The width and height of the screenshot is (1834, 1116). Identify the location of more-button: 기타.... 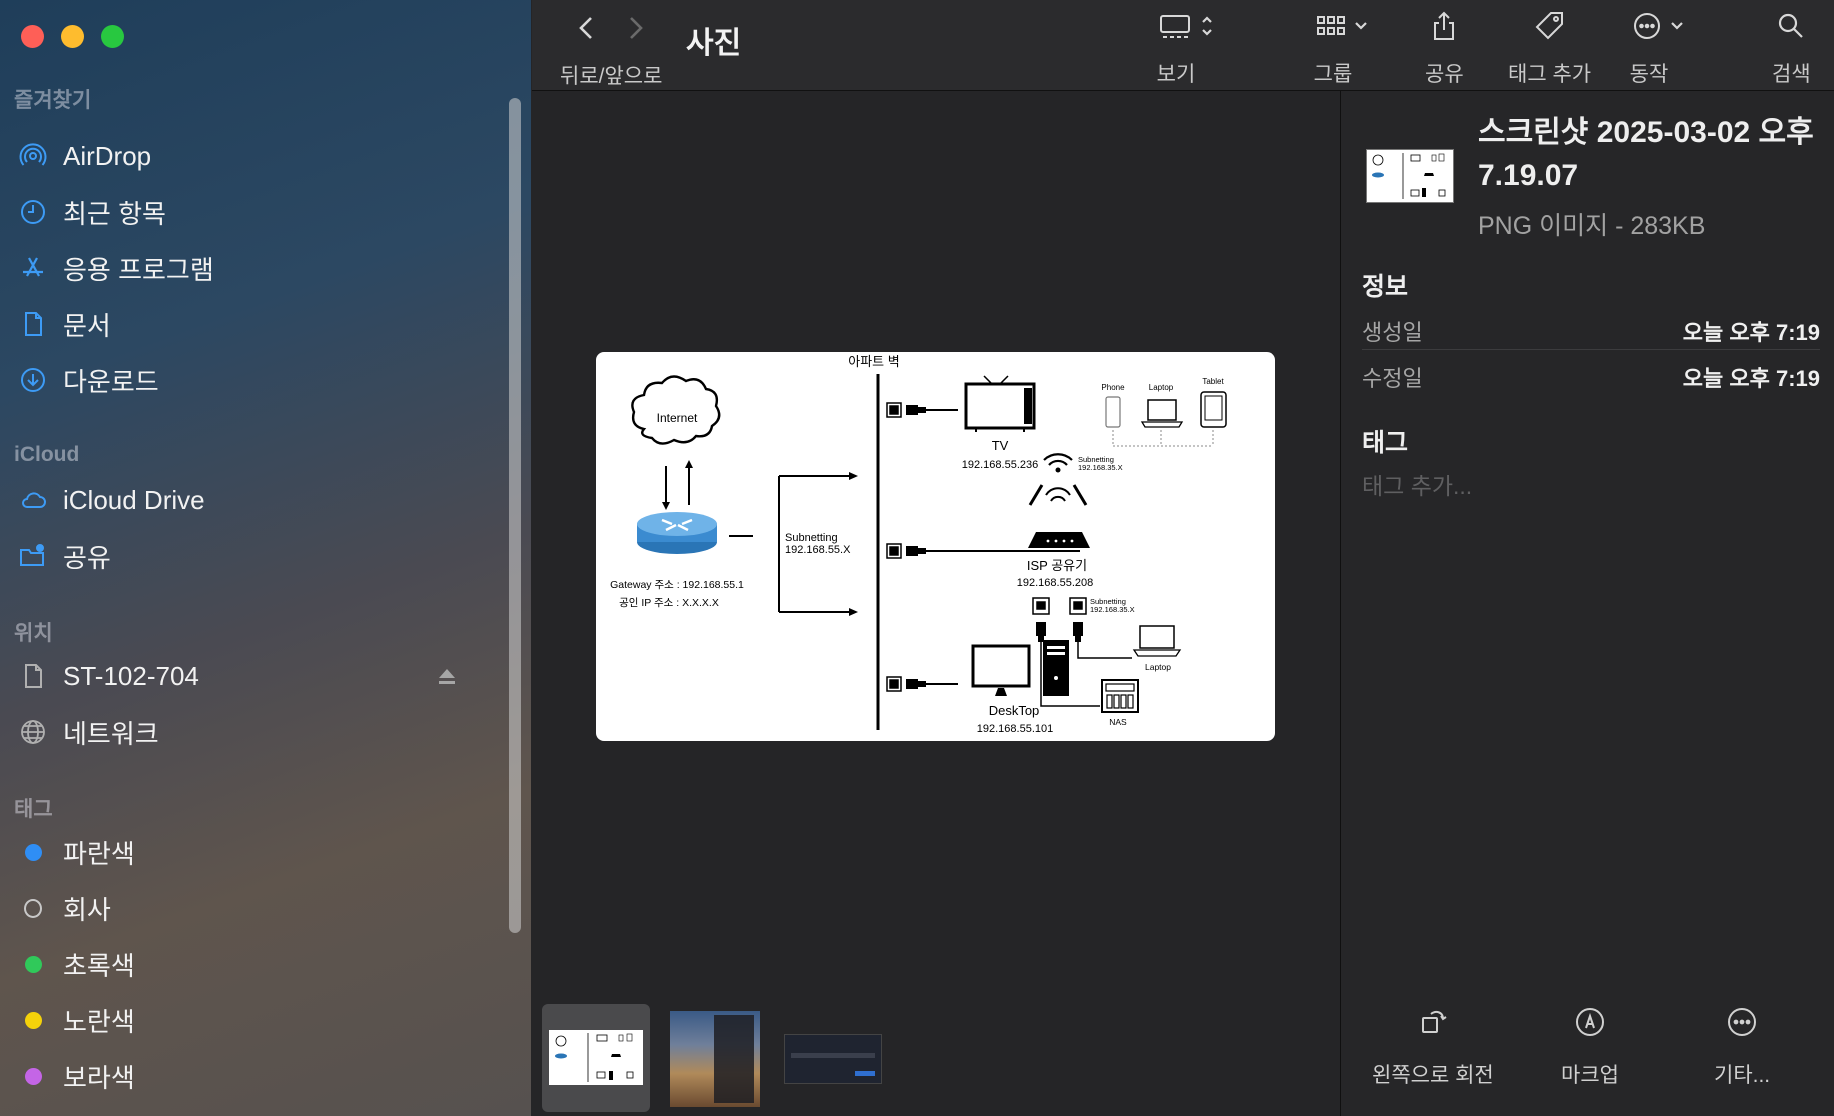
(1742, 1047).